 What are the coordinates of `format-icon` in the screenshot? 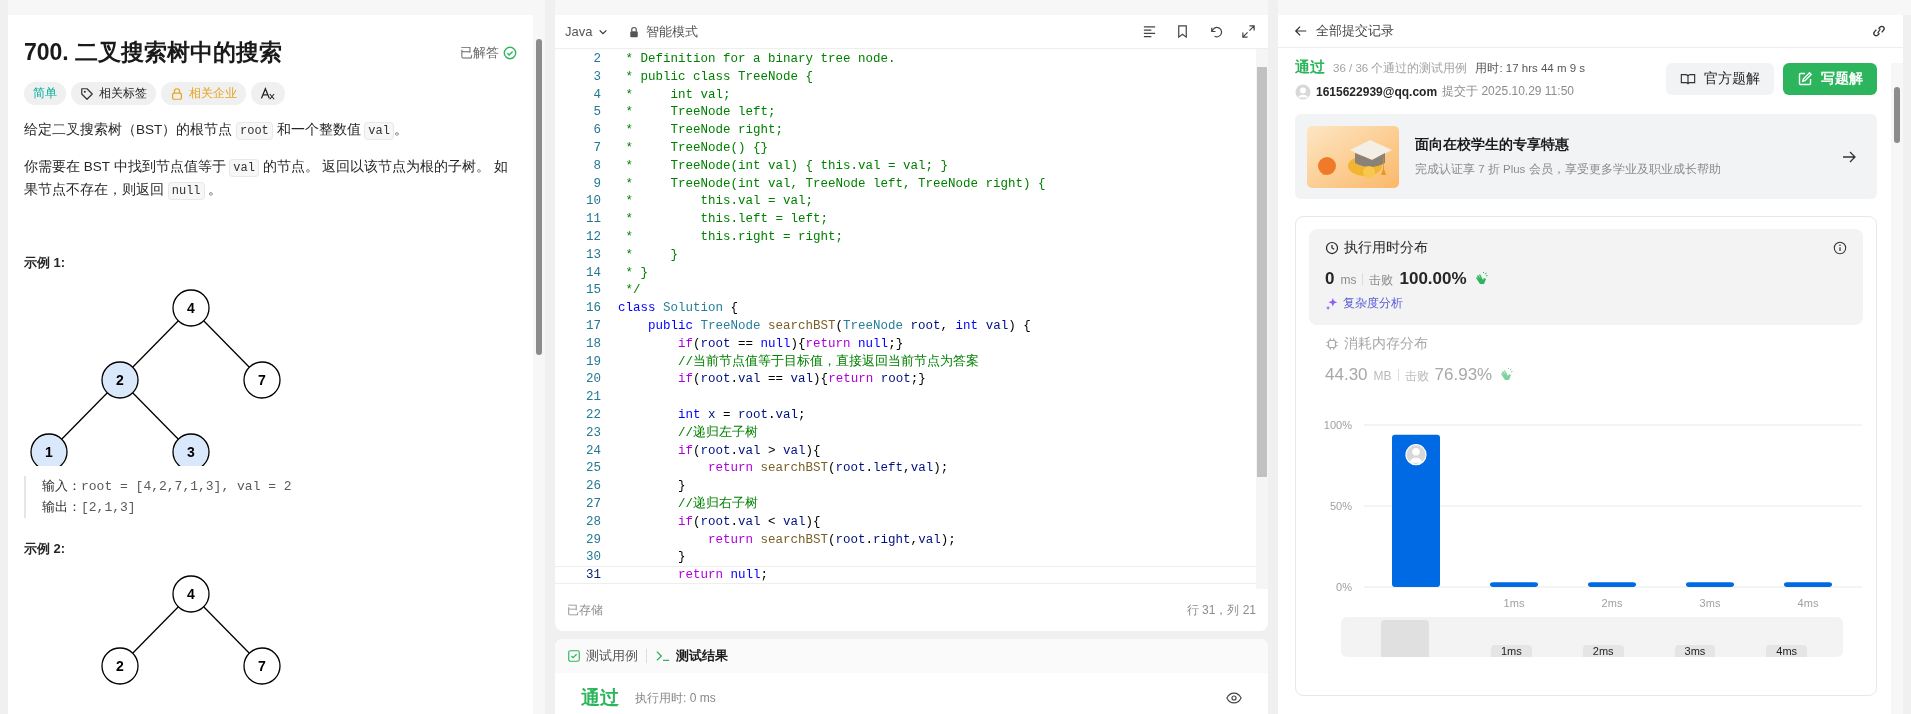 It's located at (1149, 31).